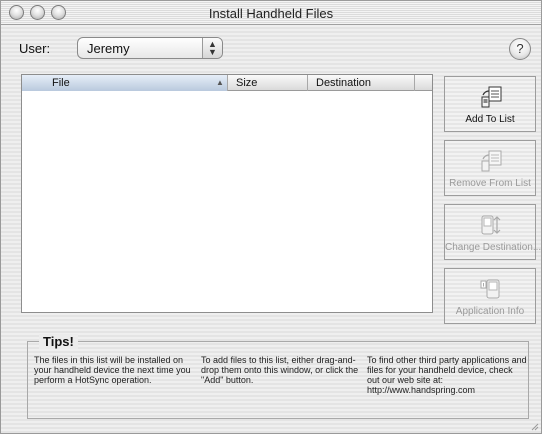  I want to click on column-header-destination: Destination, so click(361, 83).